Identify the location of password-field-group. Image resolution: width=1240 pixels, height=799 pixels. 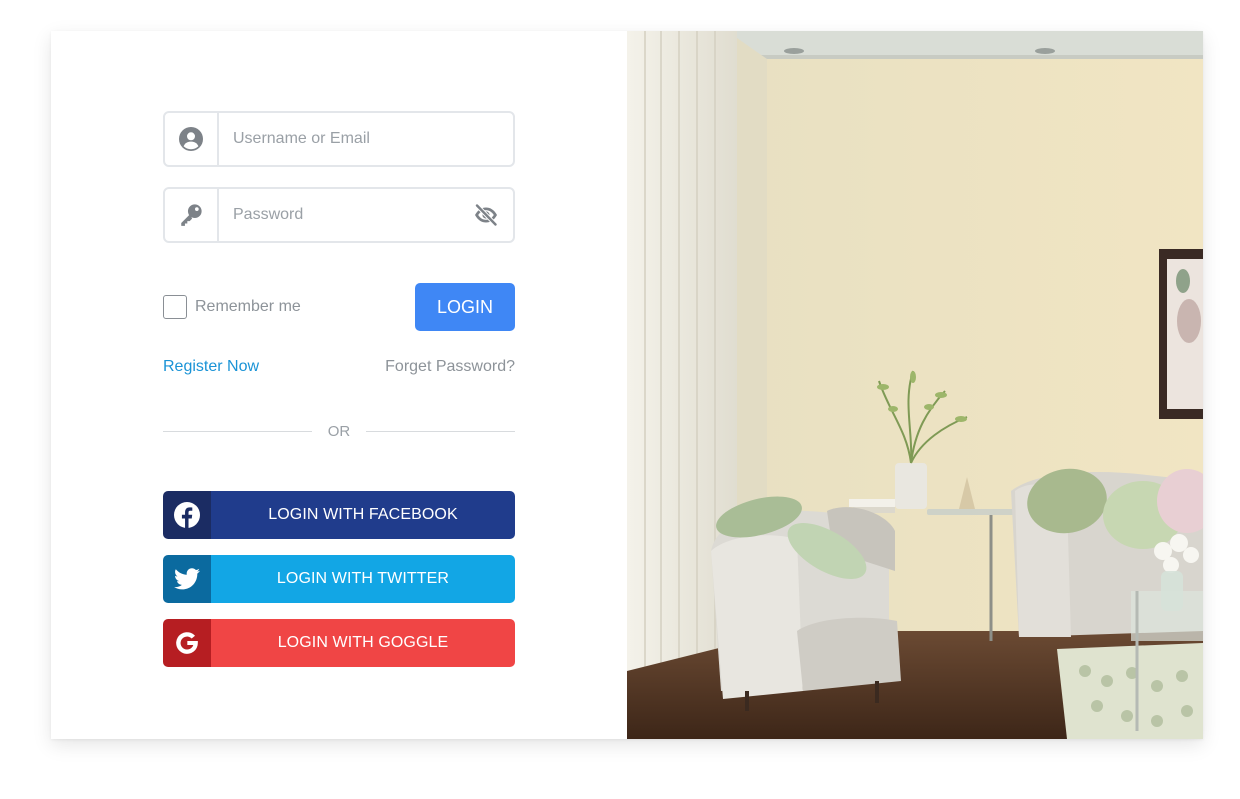
(339, 215).